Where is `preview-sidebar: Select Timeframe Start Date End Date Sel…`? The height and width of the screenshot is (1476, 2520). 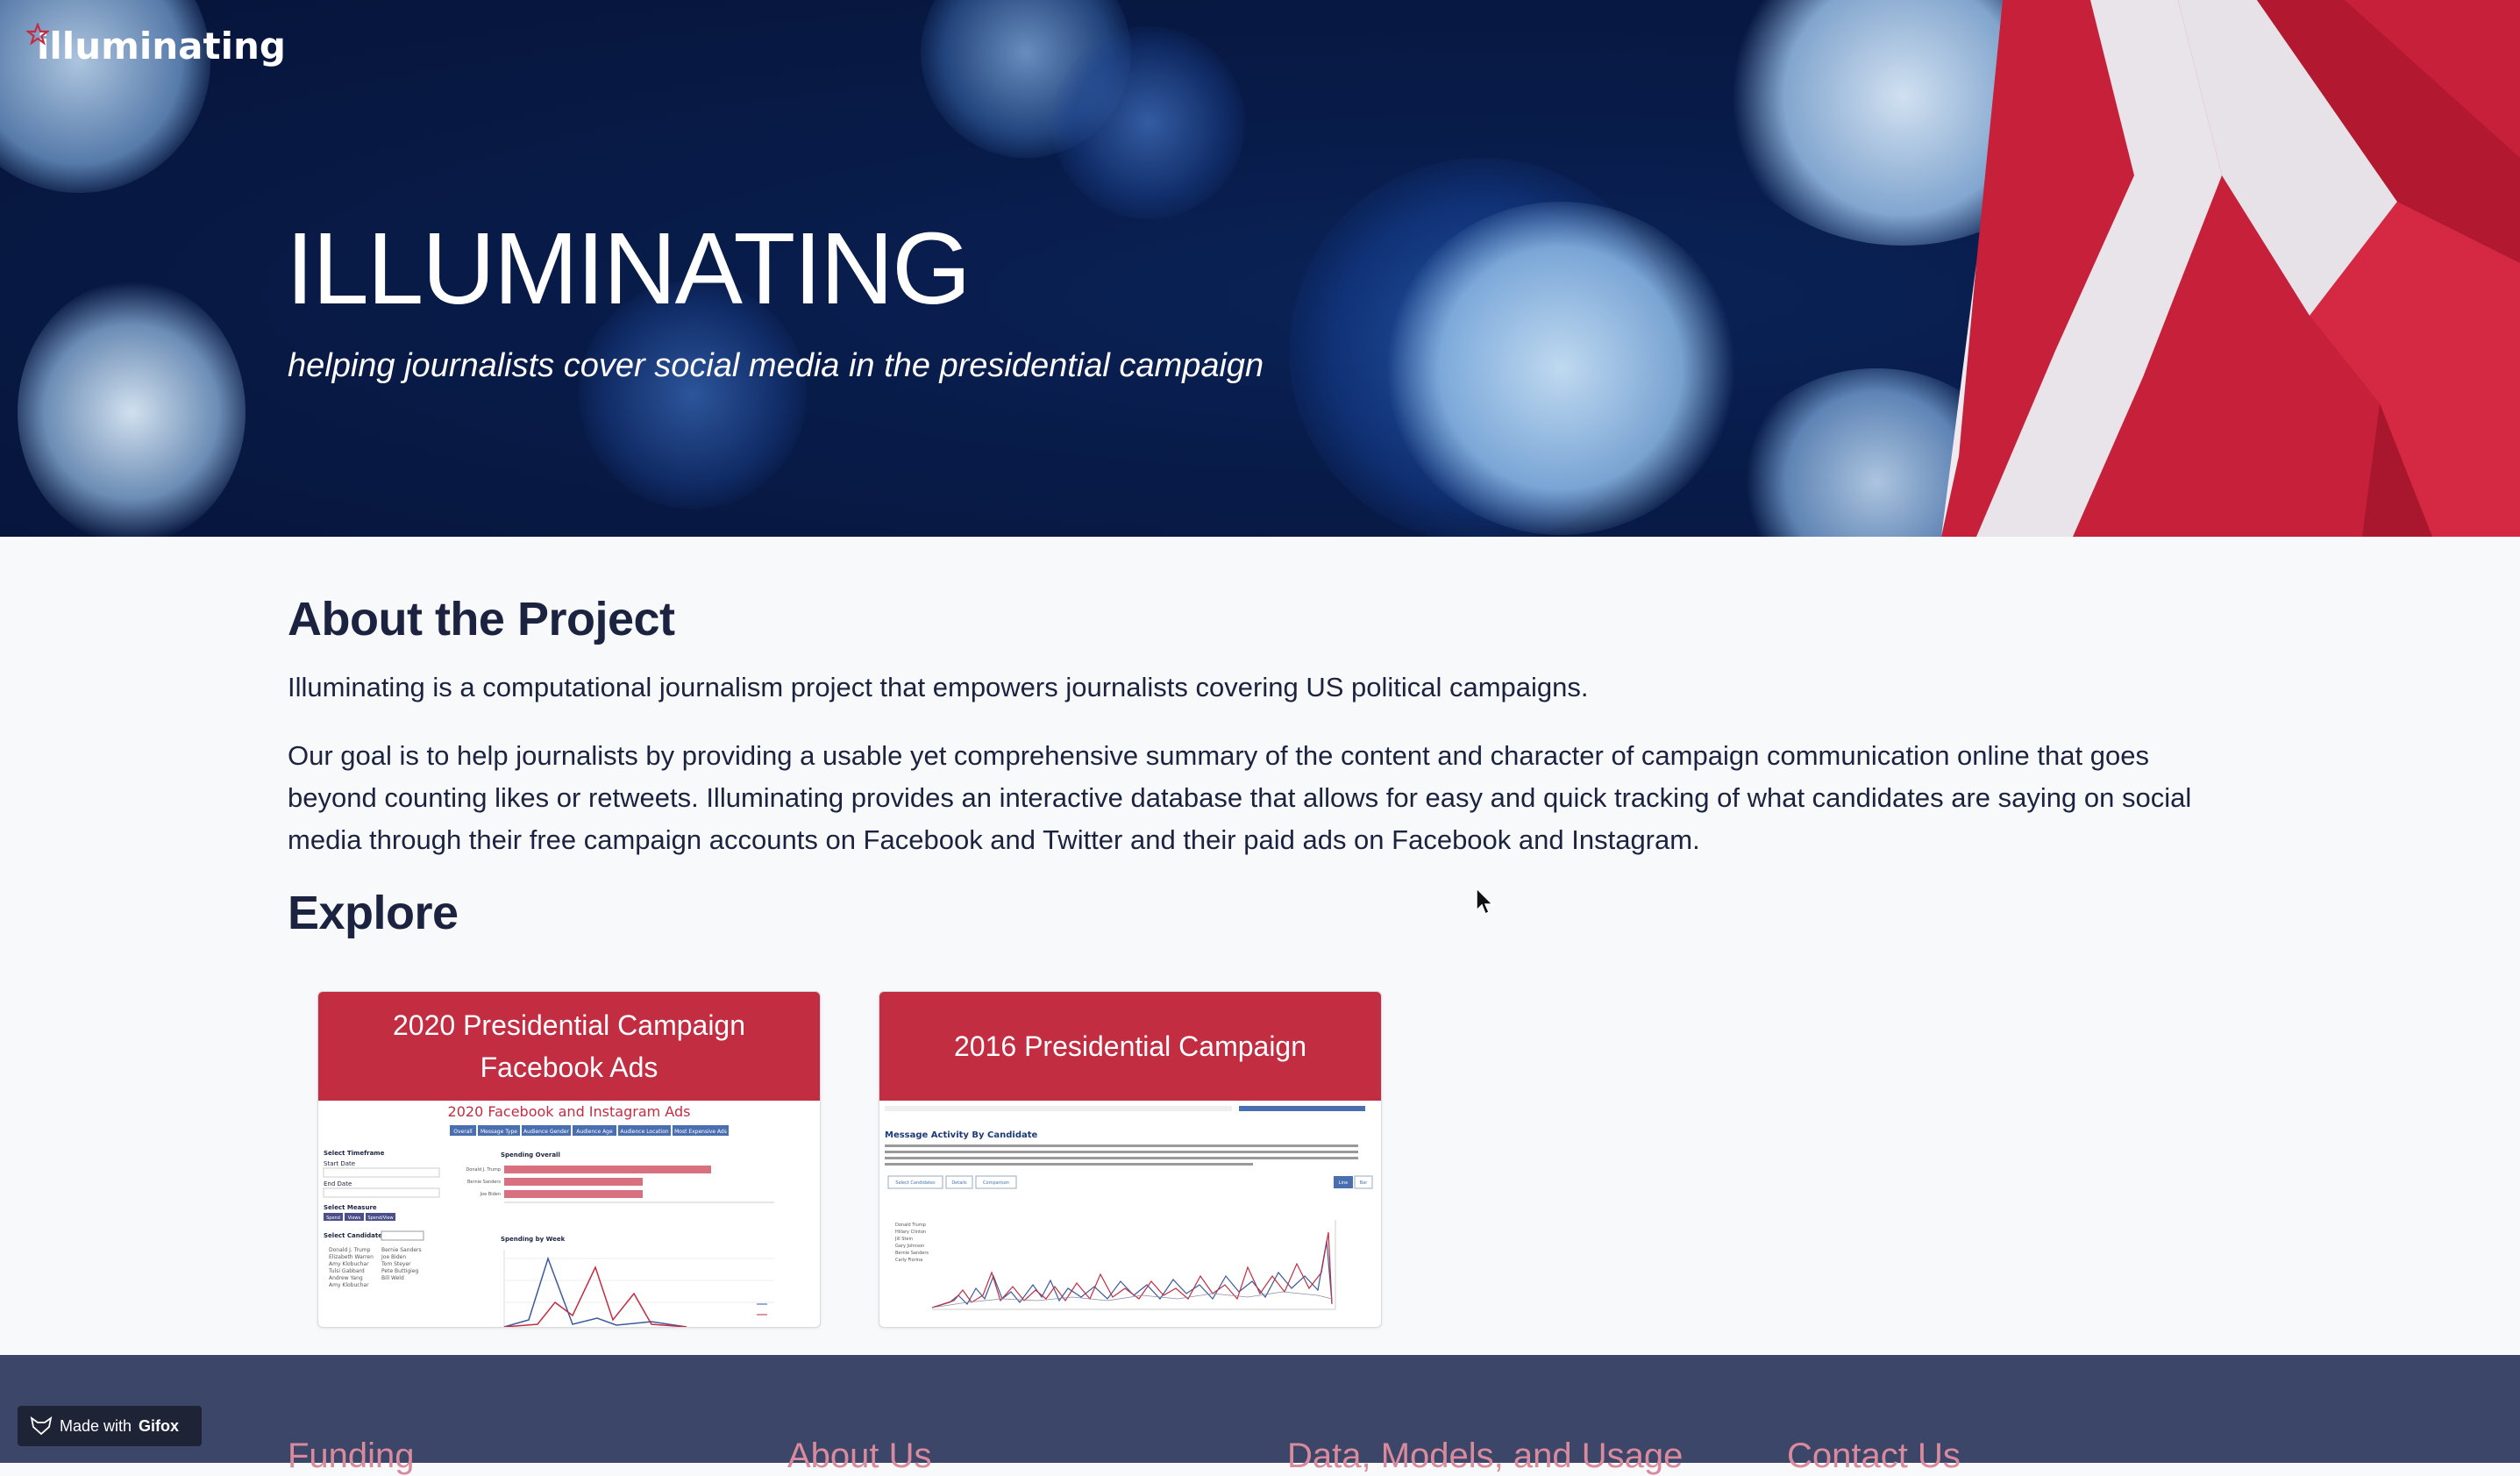 preview-sidebar: Select Timeframe Start Date End Date Sel… is located at coordinates (381, 1195).